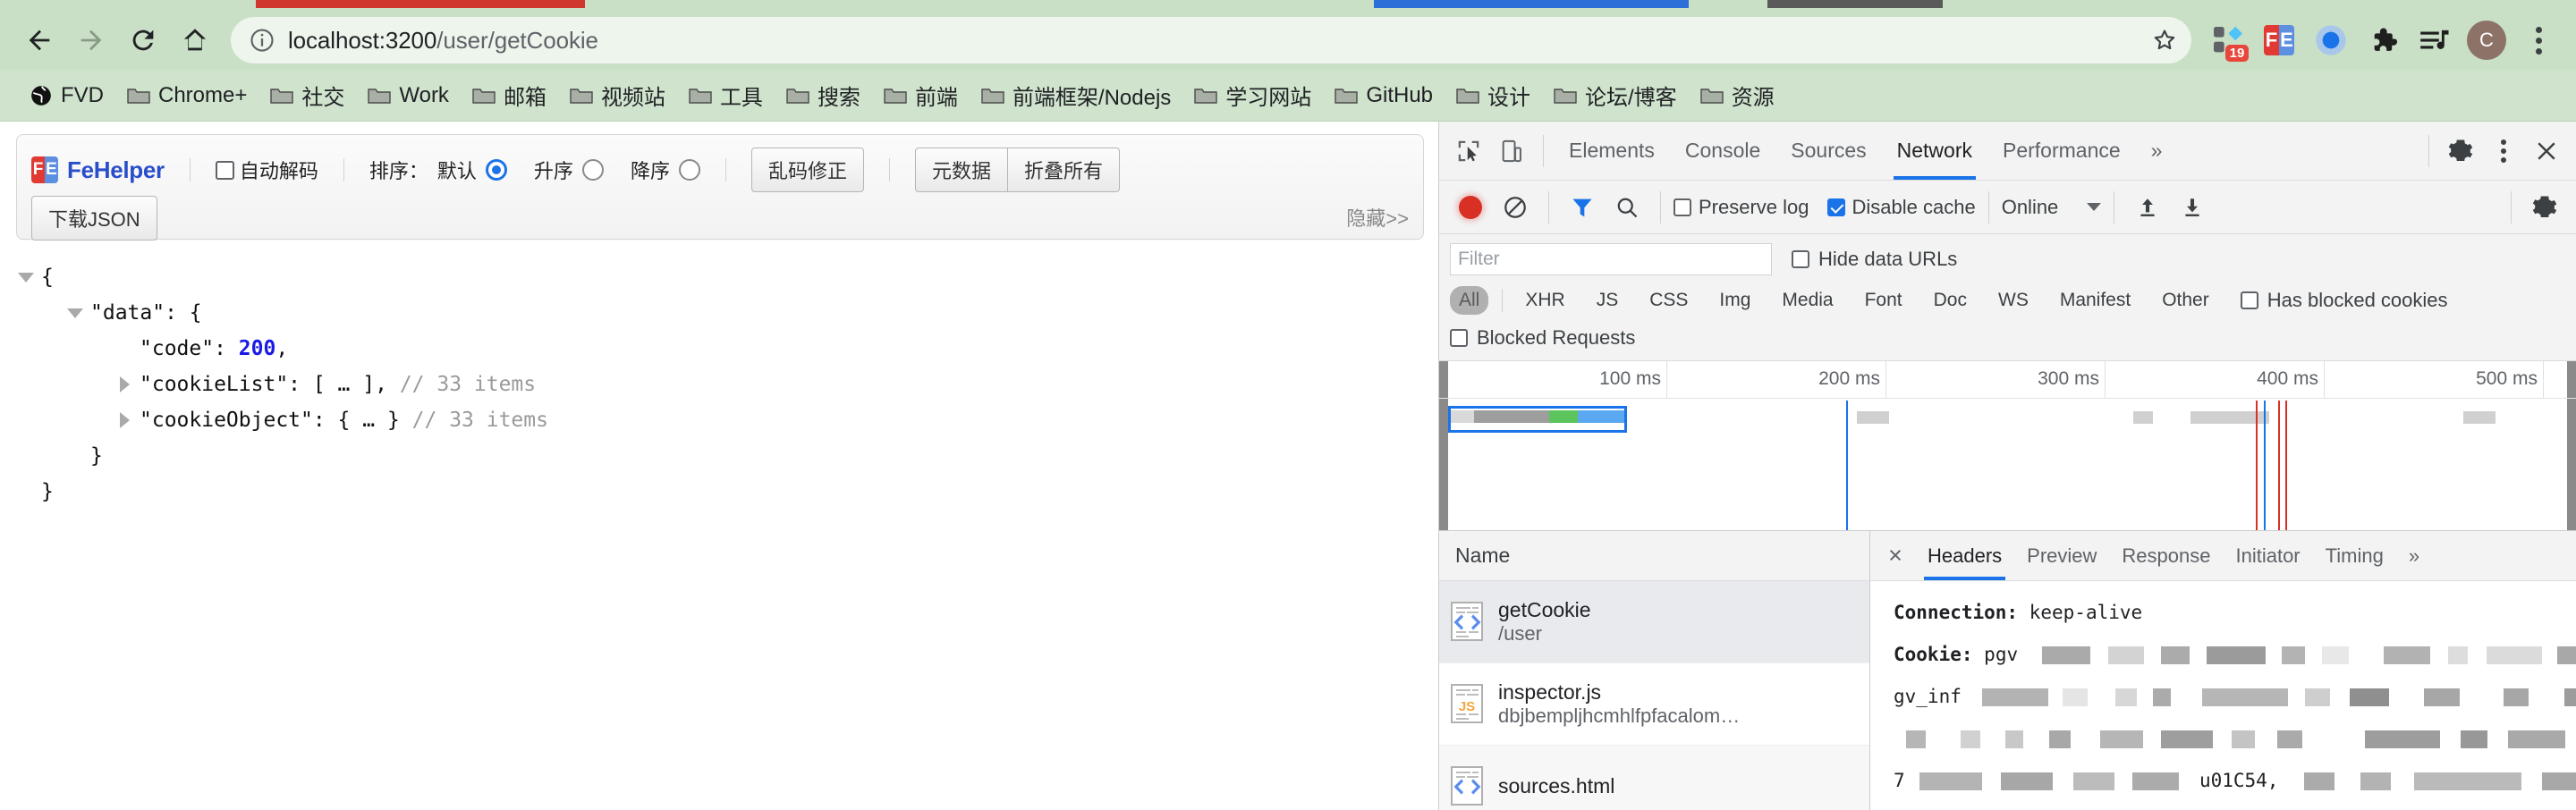  Describe the element at coordinates (2007, 446) in the screenshot. I see `network-overview-timeline: 100 ms 200 ms 300 ms 400 ms 500 ms` at that location.